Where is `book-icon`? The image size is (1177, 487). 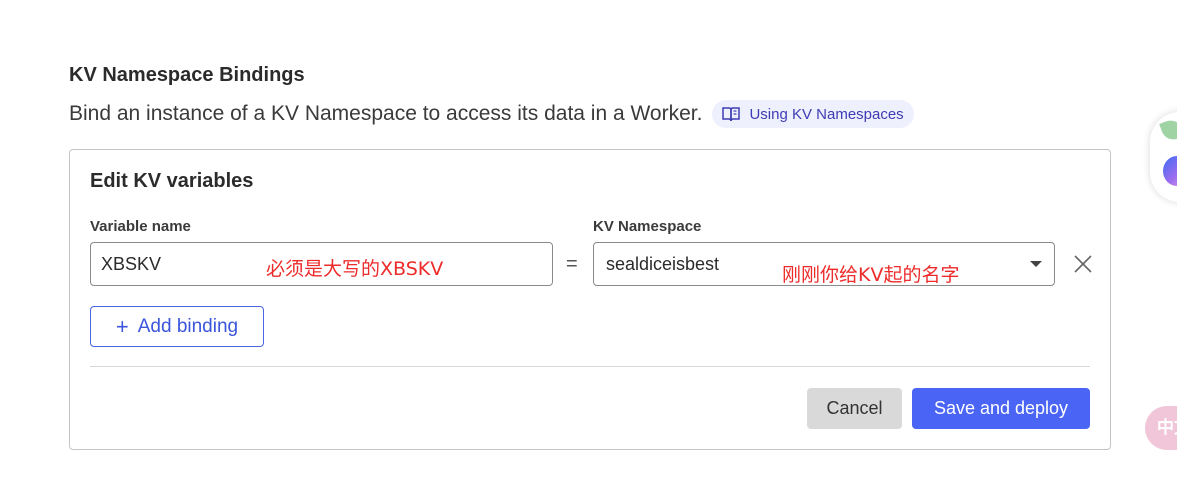 book-icon is located at coordinates (731, 114).